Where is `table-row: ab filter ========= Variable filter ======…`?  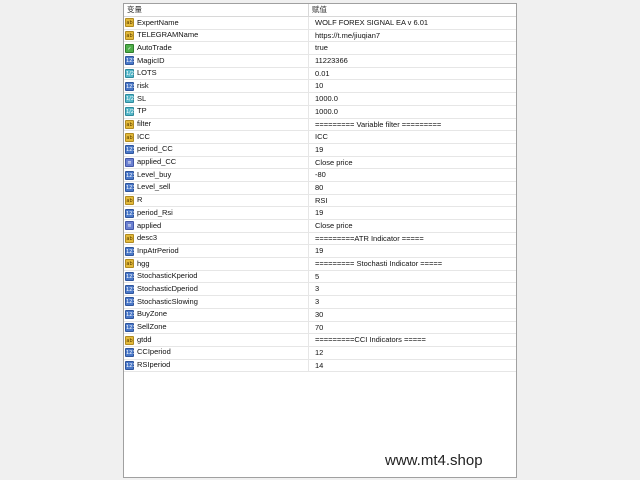
table-row: ab filter ========= Variable filter ======… is located at coordinates (320, 125).